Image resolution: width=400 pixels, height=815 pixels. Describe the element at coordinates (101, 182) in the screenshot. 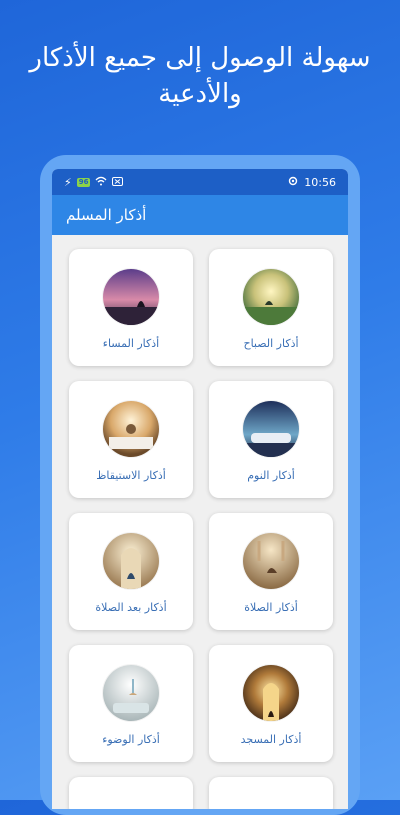

I see `wifi-icon` at that location.